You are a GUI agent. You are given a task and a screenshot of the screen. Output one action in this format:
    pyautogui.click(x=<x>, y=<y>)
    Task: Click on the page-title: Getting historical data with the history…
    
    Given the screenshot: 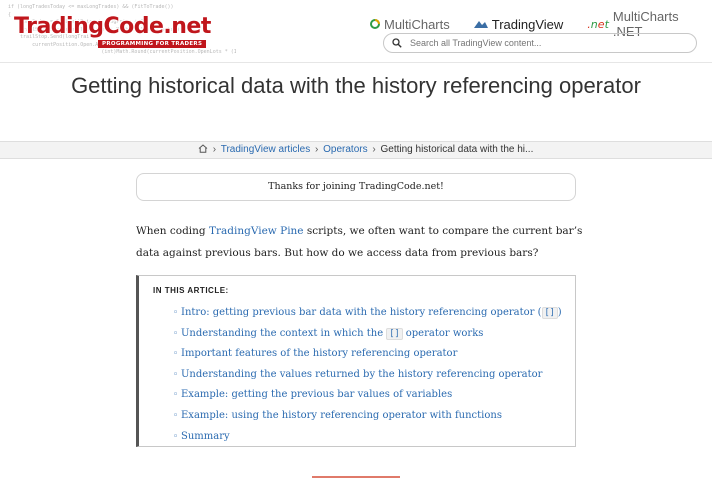 What is the action you would take?
    pyautogui.click(x=356, y=85)
    